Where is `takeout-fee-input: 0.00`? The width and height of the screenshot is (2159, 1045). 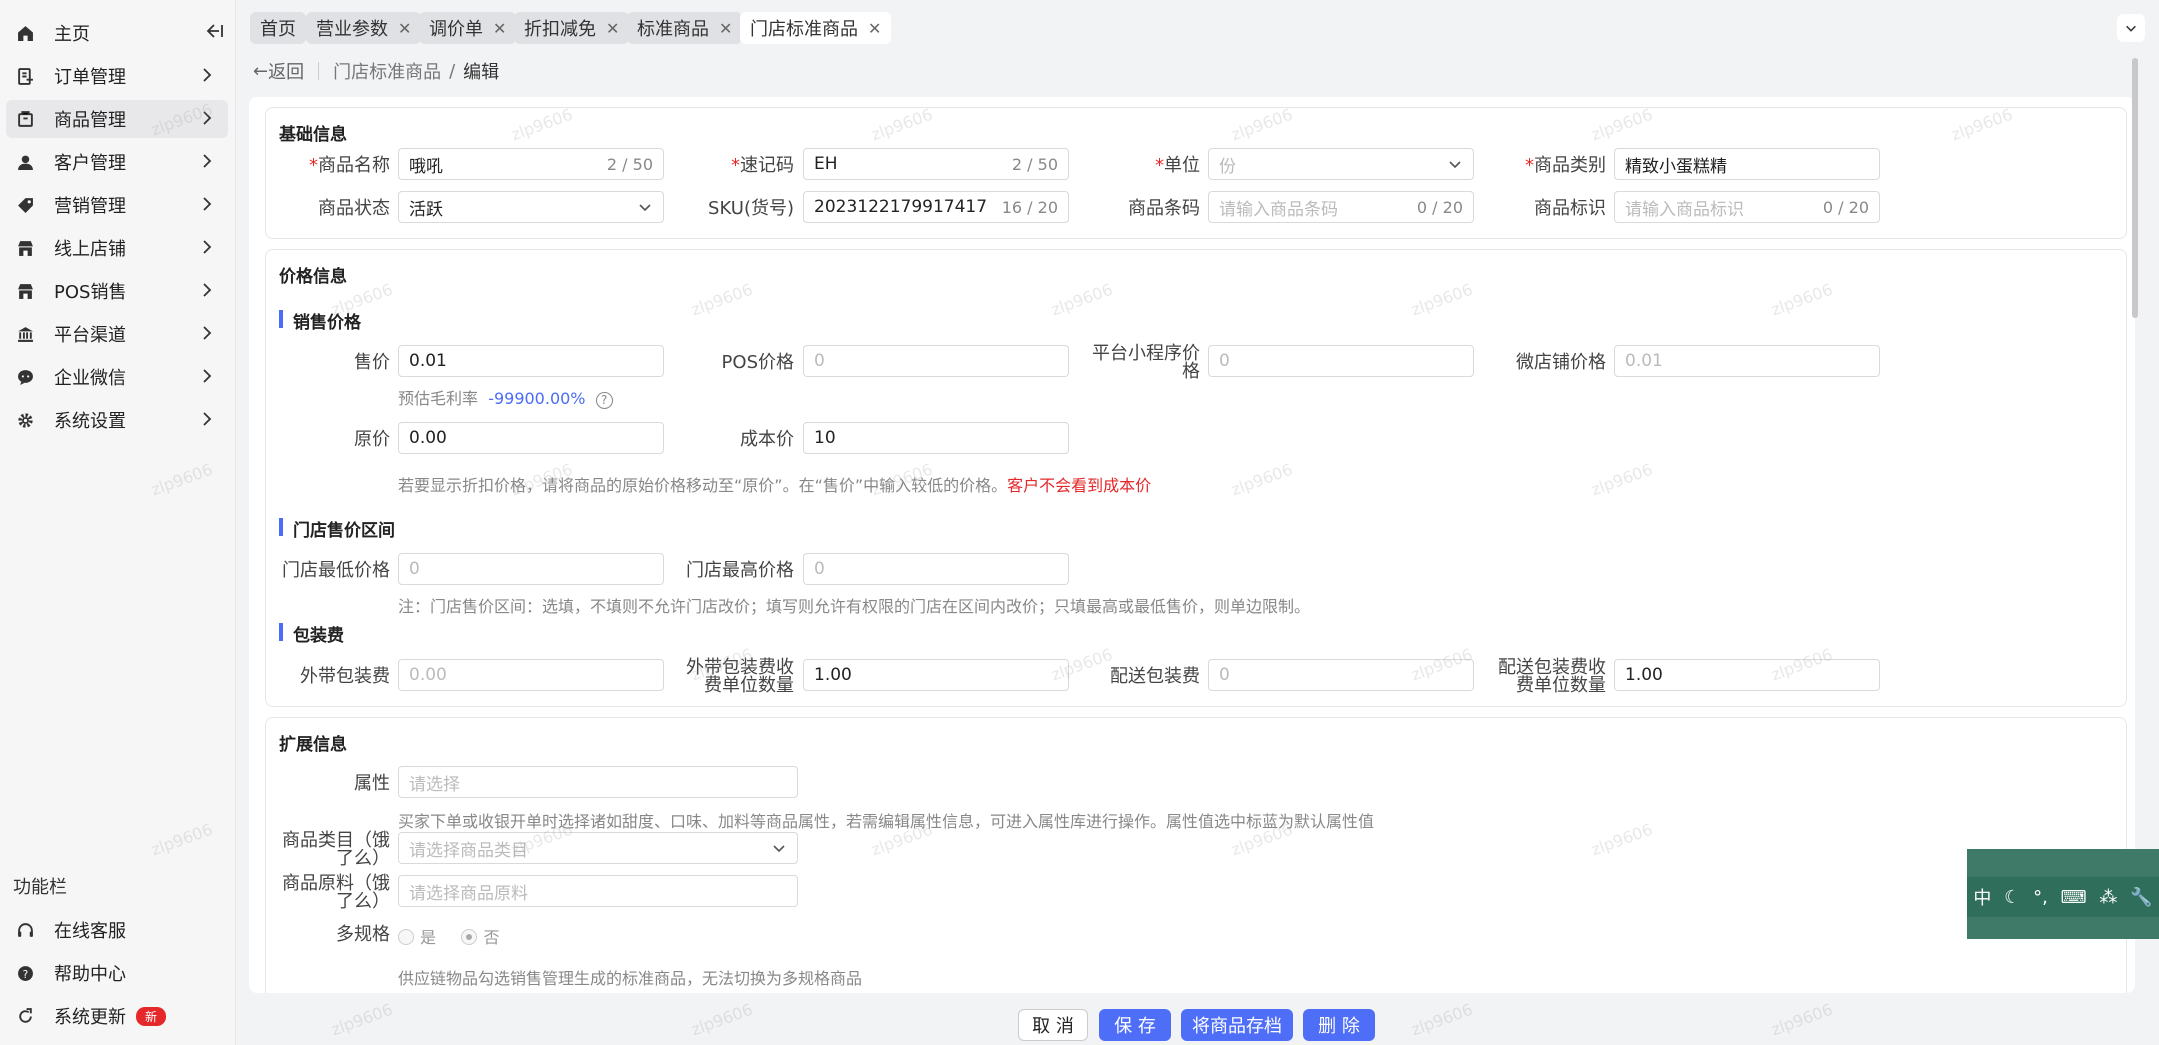 takeout-fee-input: 0.00 is located at coordinates (531, 675).